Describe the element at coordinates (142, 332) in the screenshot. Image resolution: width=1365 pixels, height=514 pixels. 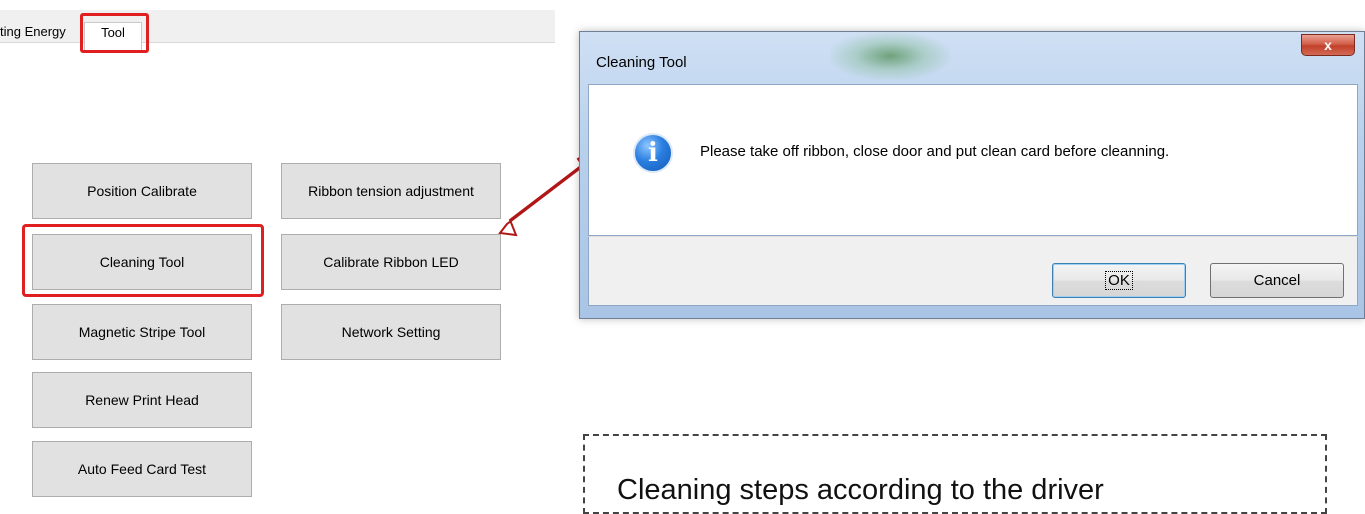
I see `magnetic-stripe-tool-button: Magnetic Stripe Tool` at that location.